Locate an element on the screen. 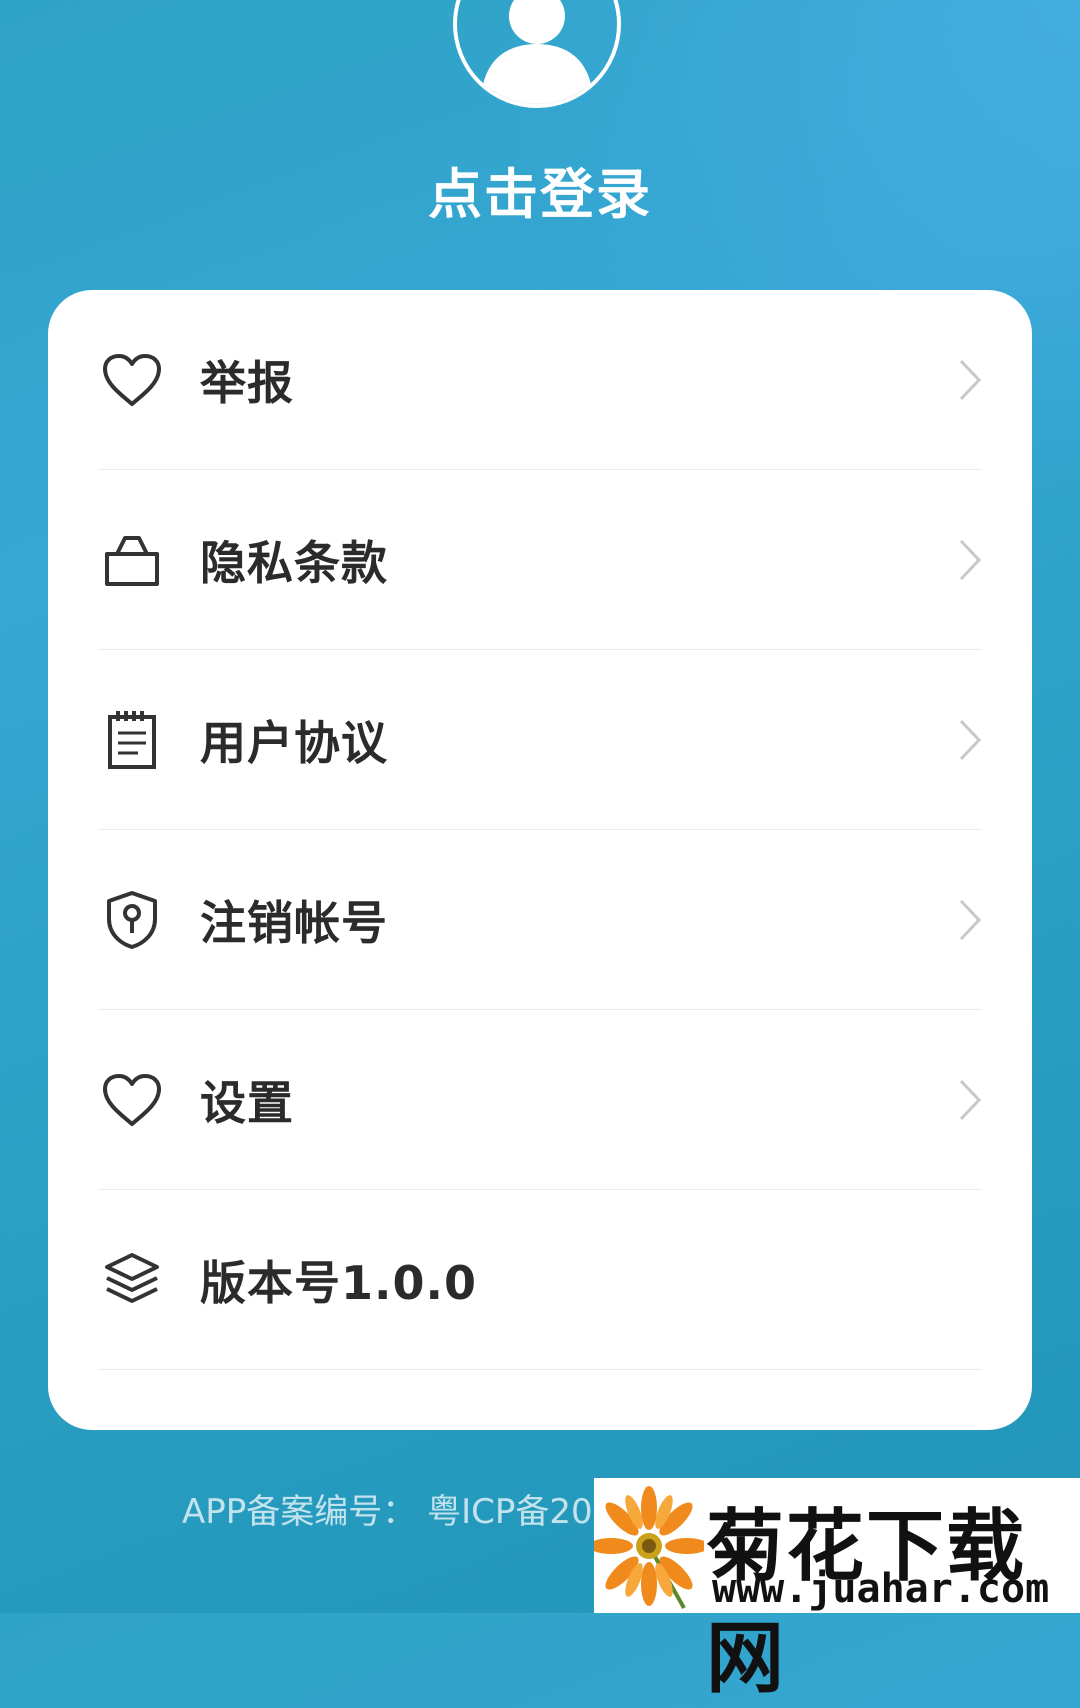 Image resolution: width=1080 pixels, height=1708 pixels. watermark: 菊花下载网 www.juahar.com is located at coordinates (837, 1591).